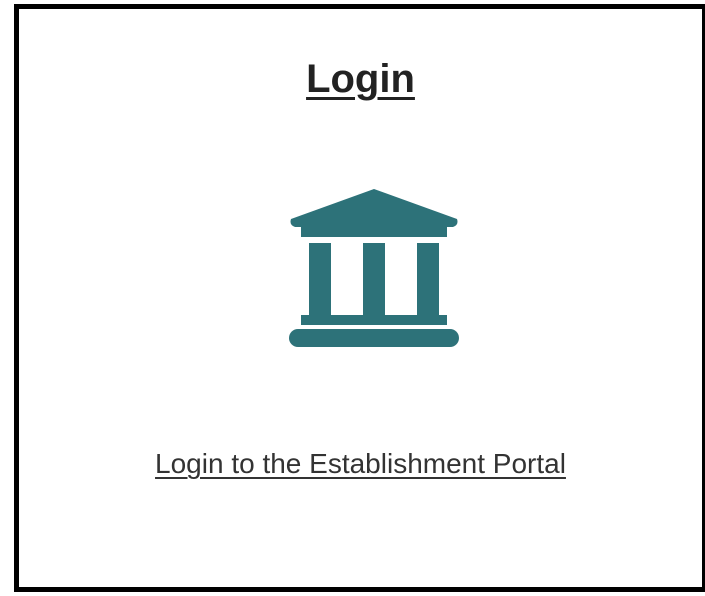 This screenshot has width=705, height=596. Describe the element at coordinates (360, 79) in the screenshot. I see `page-title: Login` at that location.